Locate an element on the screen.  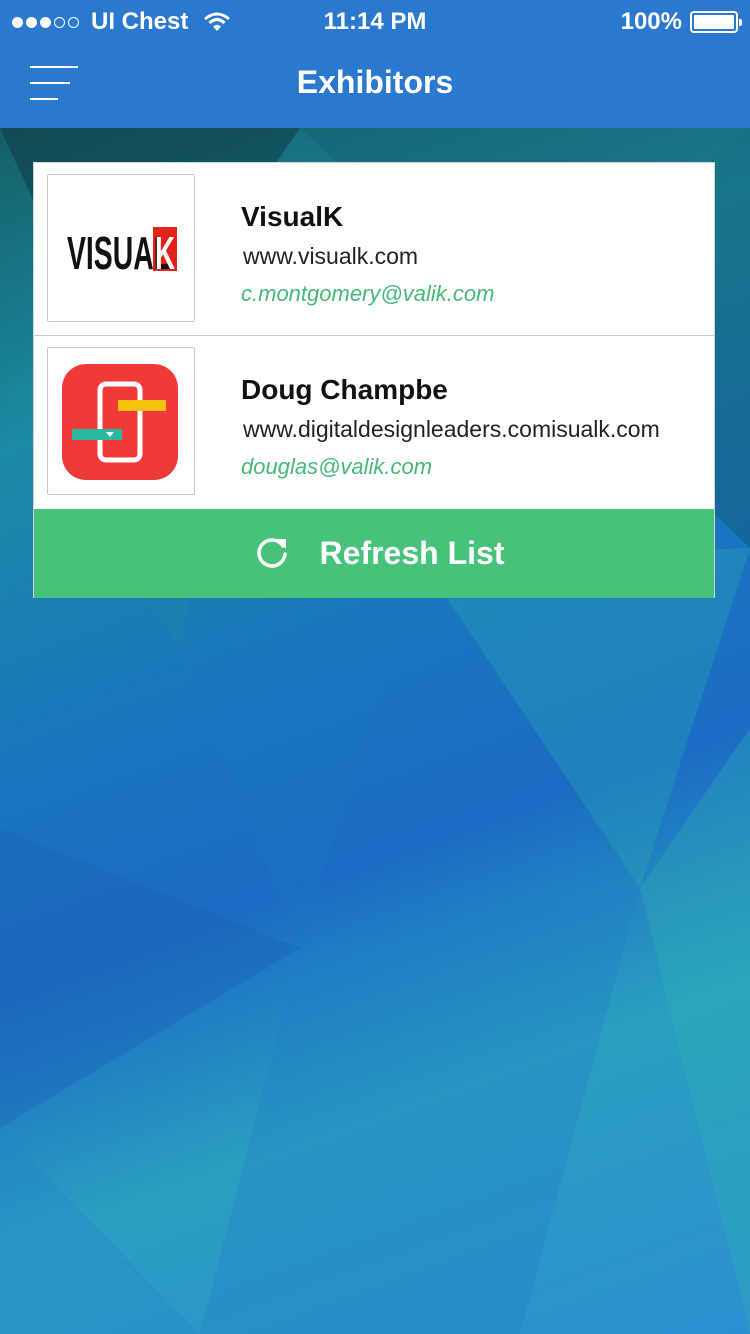
exhibitor-email: c.montgomery@valik.com is located at coordinates (367, 294).